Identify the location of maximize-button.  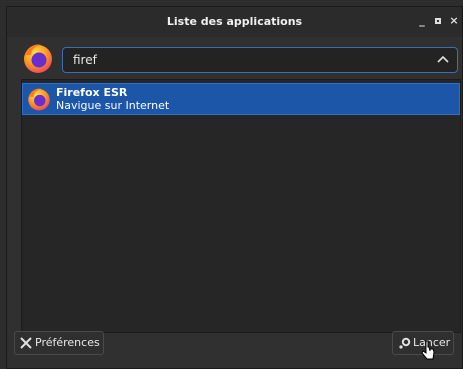
(438, 21).